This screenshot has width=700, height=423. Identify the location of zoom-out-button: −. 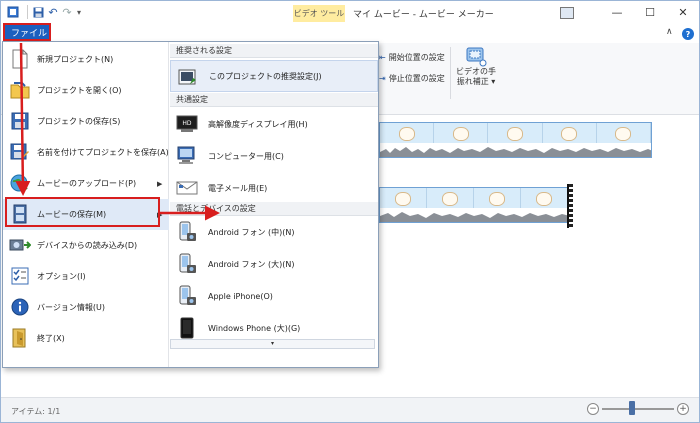
(593, 409).